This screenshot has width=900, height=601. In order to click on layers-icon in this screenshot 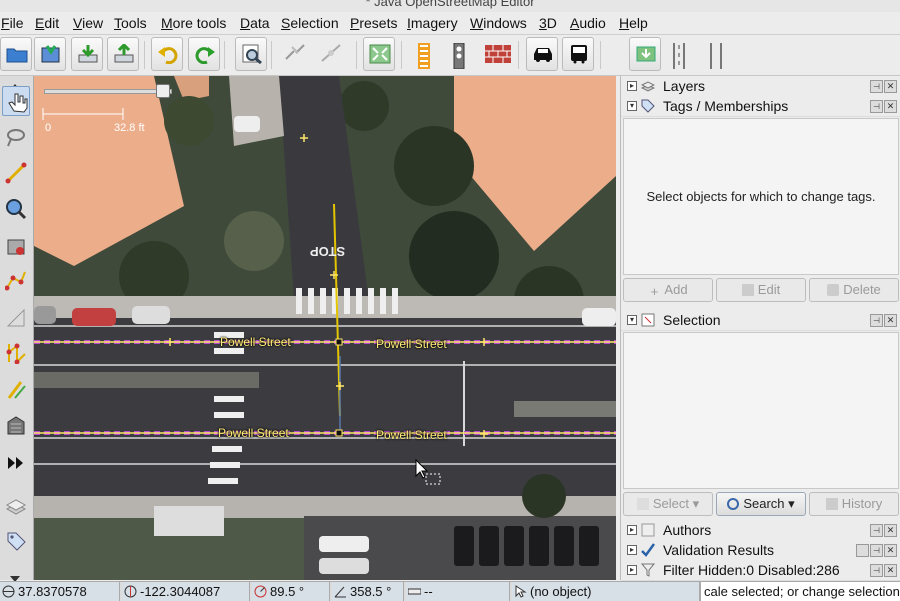, I will do `click(648, 86)`.